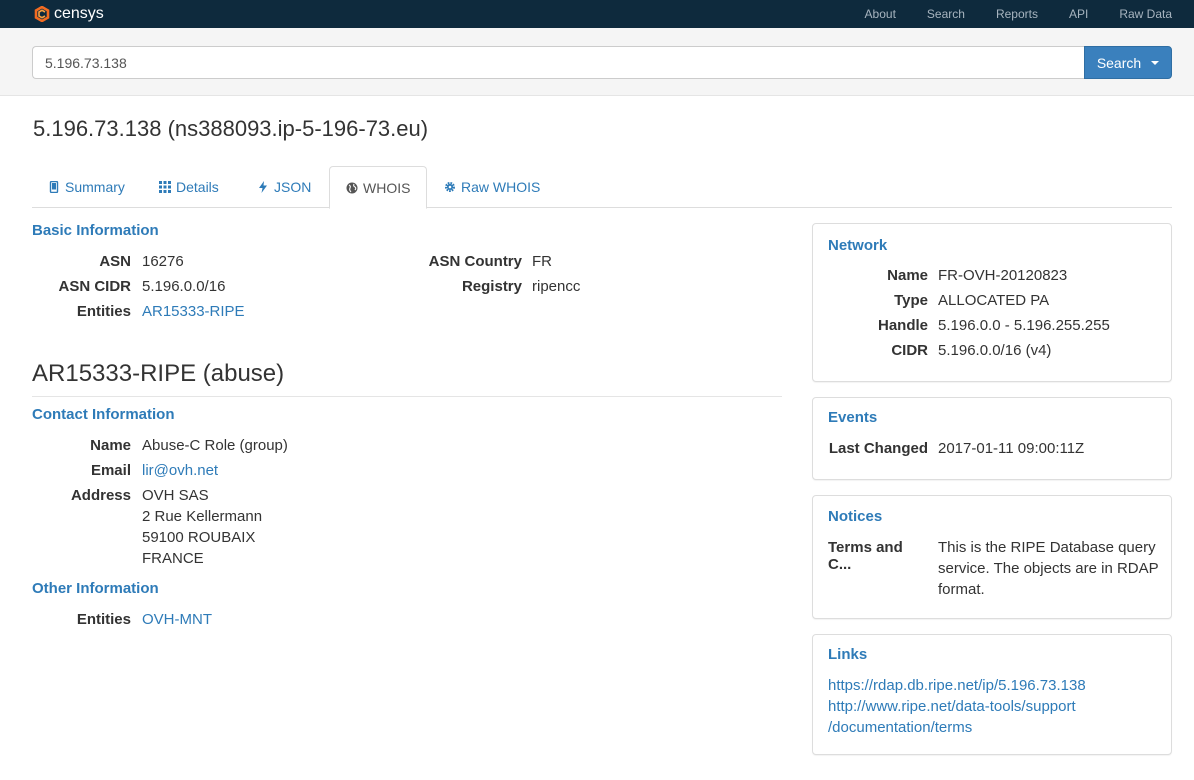 The height and width of the screenshot is (780, 1194). Describe the element at coordinates (1078, 14) in the screenshot. I see `nav-link-api: API` at that location.